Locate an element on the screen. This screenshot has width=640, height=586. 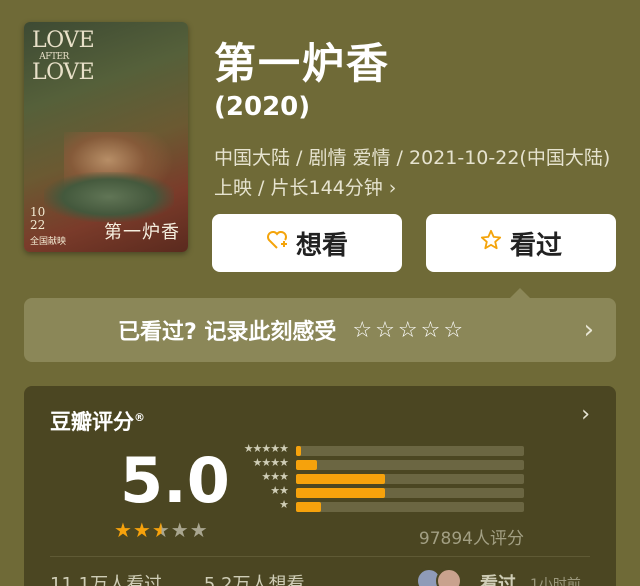
distribution-star-label: ★★★★★ is located at coordinates (266, 448).